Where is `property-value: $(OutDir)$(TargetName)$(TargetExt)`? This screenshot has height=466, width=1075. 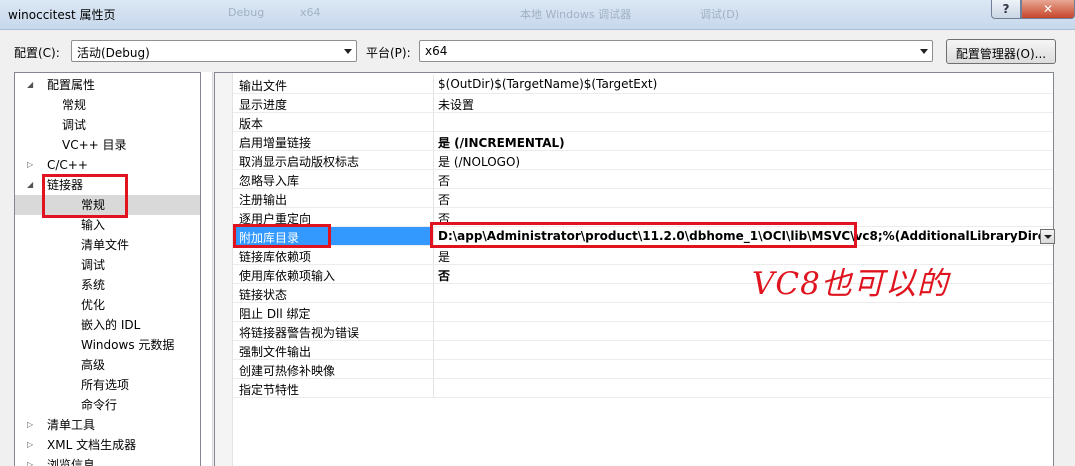 property-value: $(OutDir)$(TargetName)$(TargetExt) is located at coordinates (743, 84).